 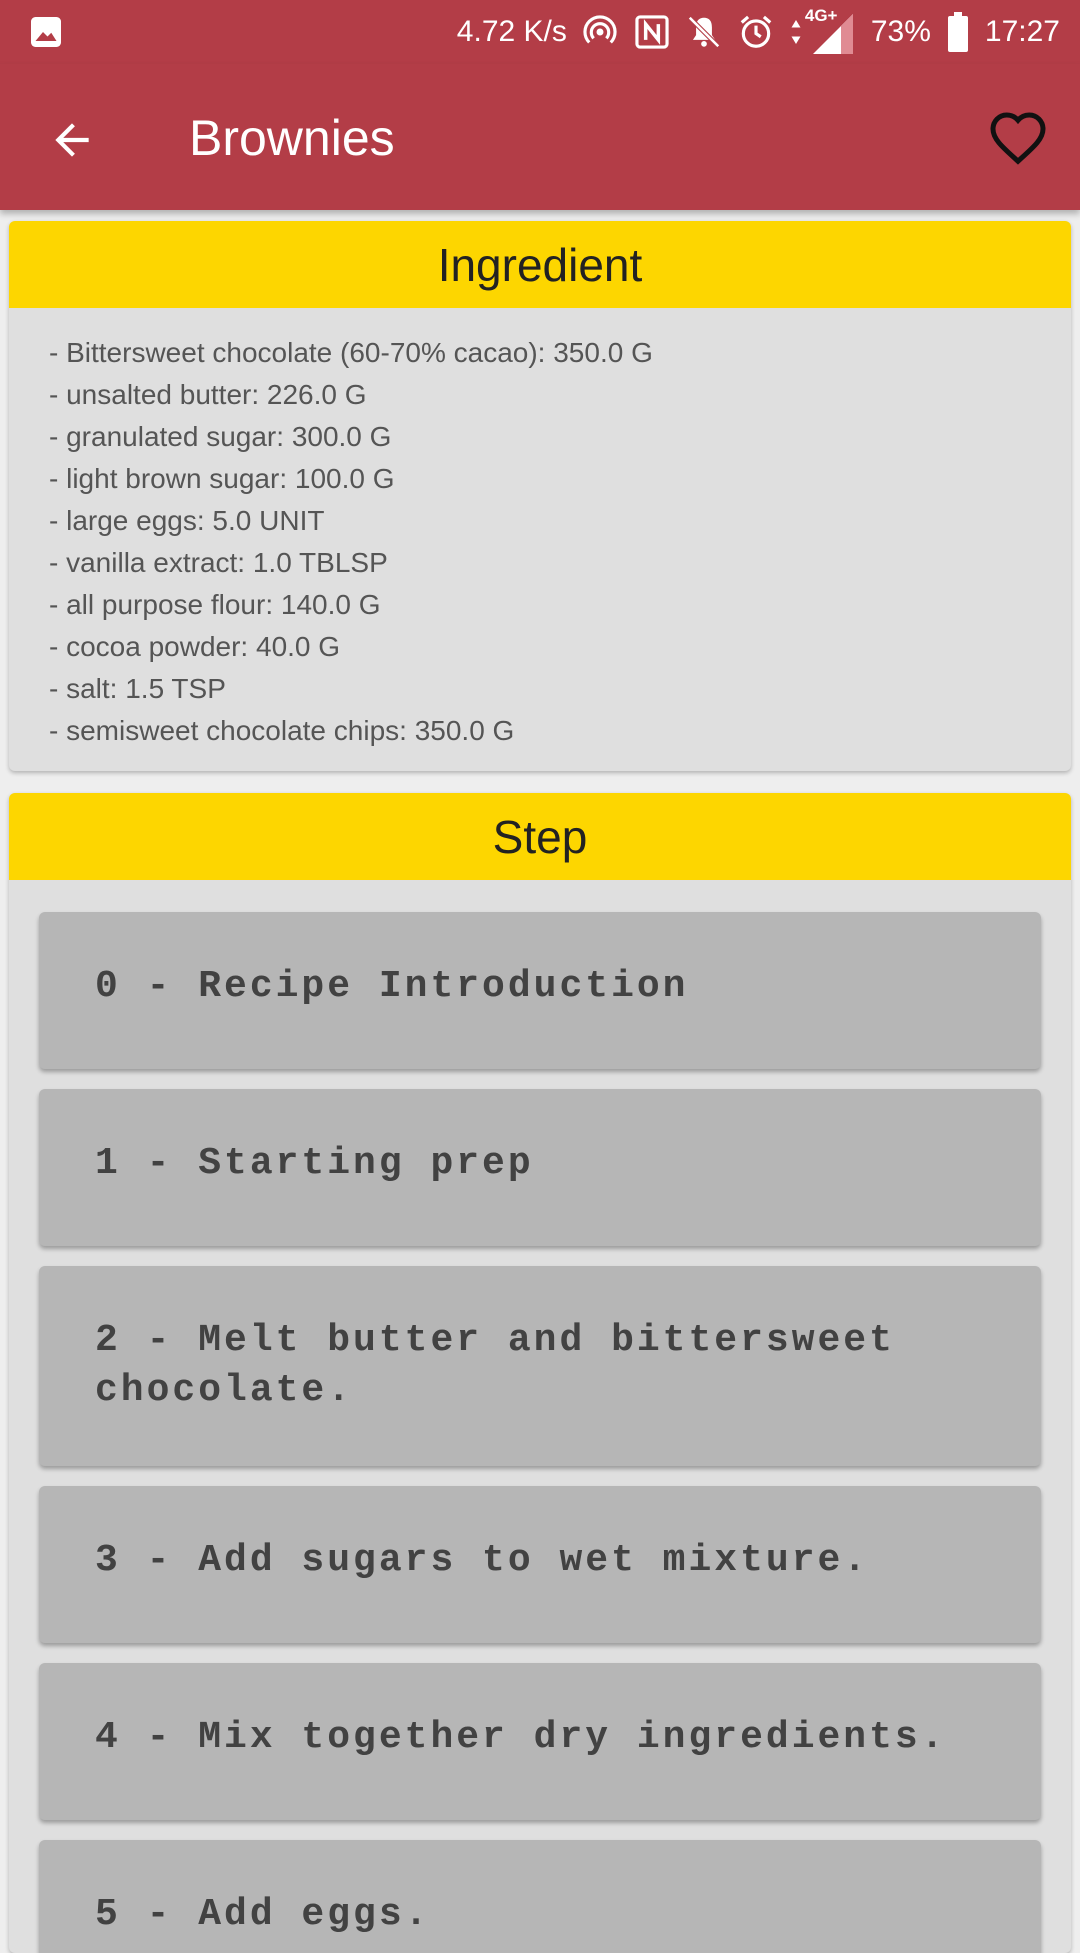 I want to click on status-icons: 4.72 K/s 4G+ 73% 17:27, so click(x=758, y=32).